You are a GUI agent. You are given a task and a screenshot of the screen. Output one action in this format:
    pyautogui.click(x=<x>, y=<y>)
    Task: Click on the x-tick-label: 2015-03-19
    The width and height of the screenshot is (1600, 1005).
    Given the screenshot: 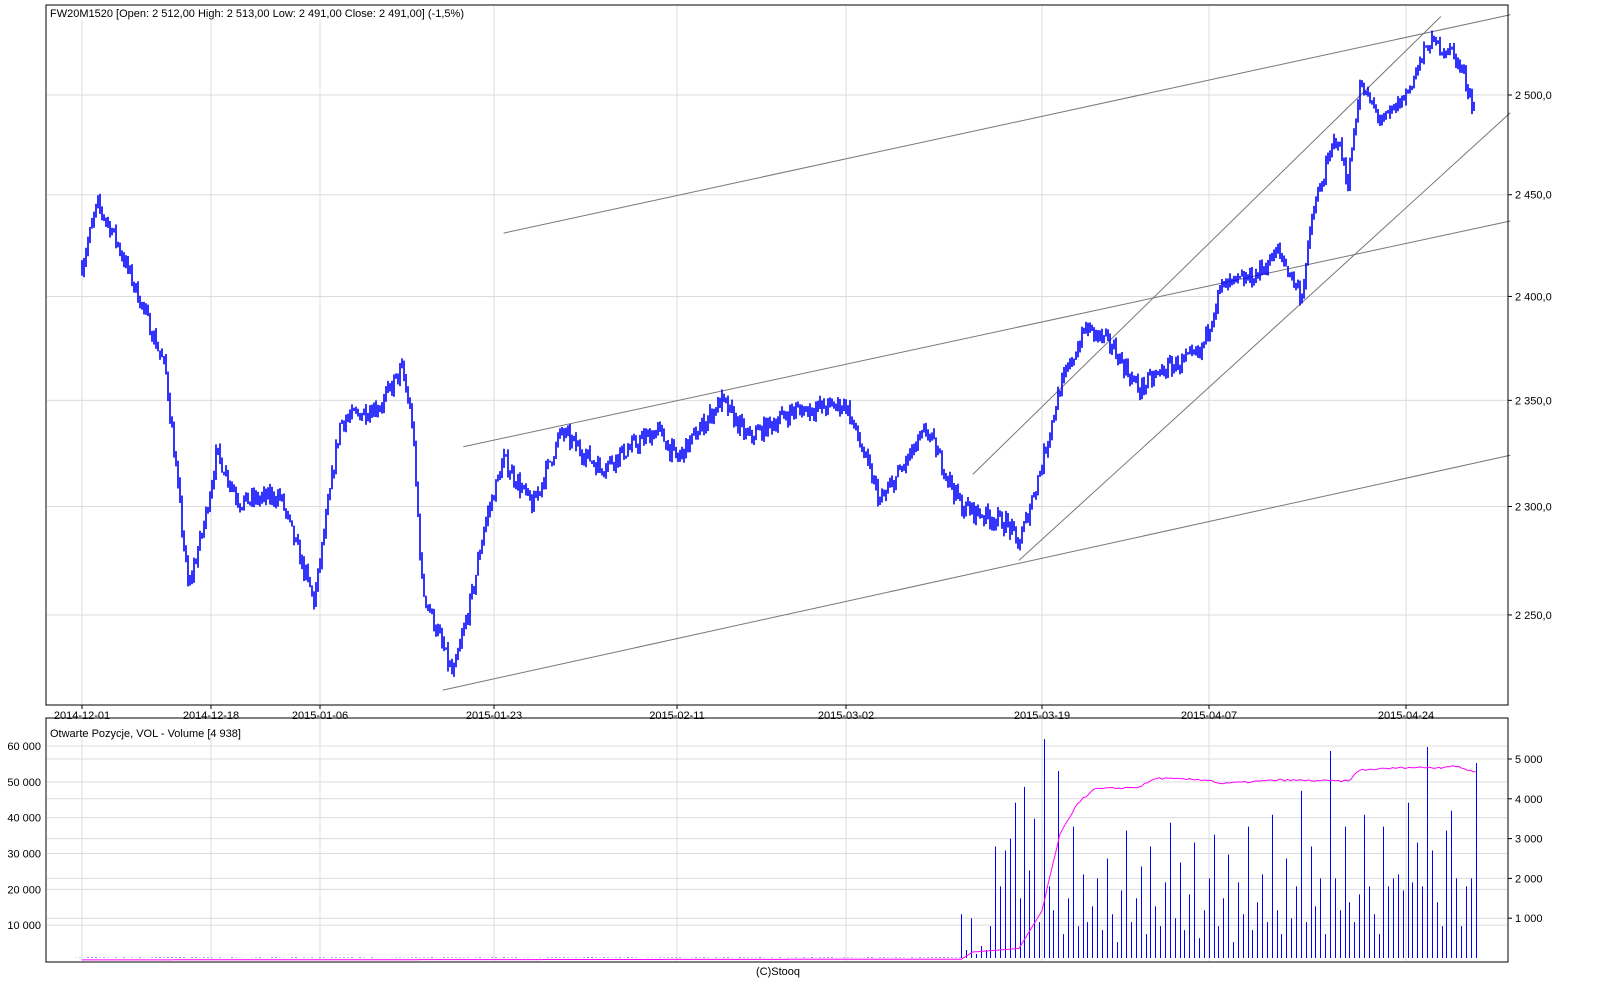 What is the action you would take?
    pyautogui.click(x=1042, y=716)
    